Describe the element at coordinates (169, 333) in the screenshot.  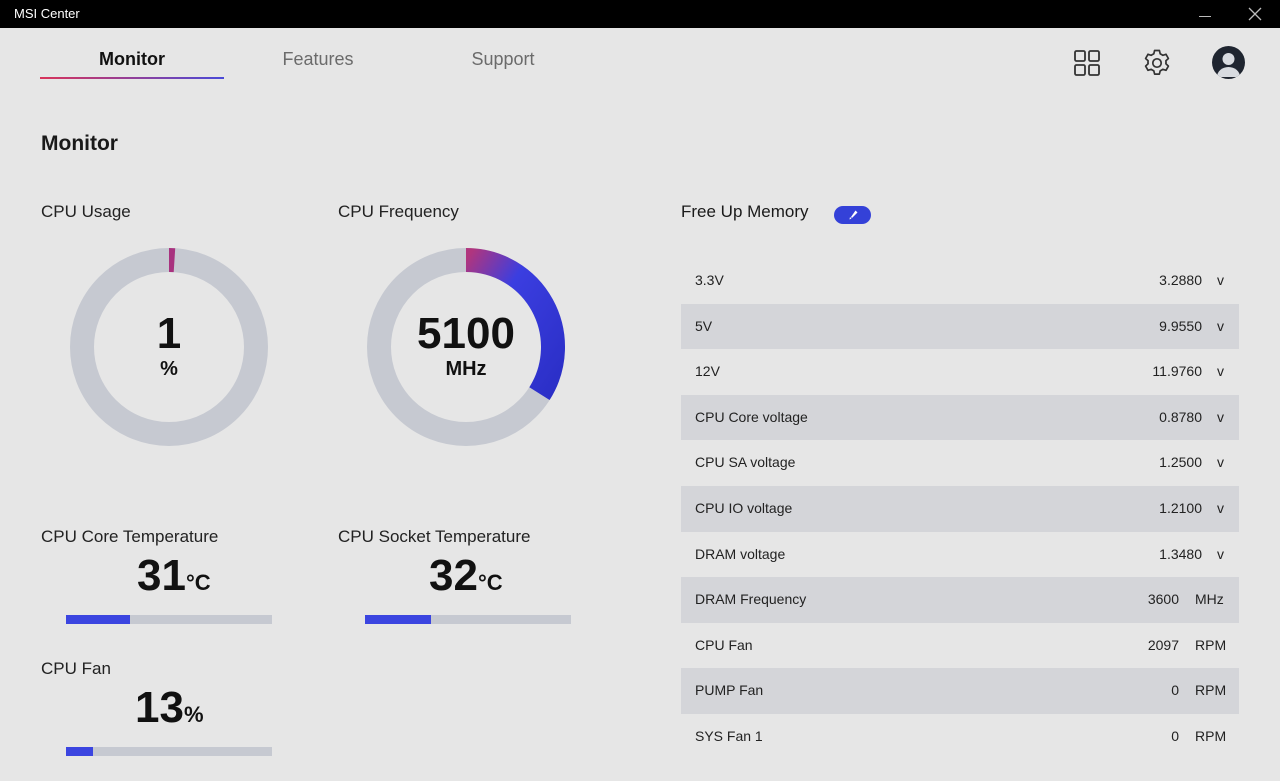
I see `cpu-usage-value: 1` at that location.